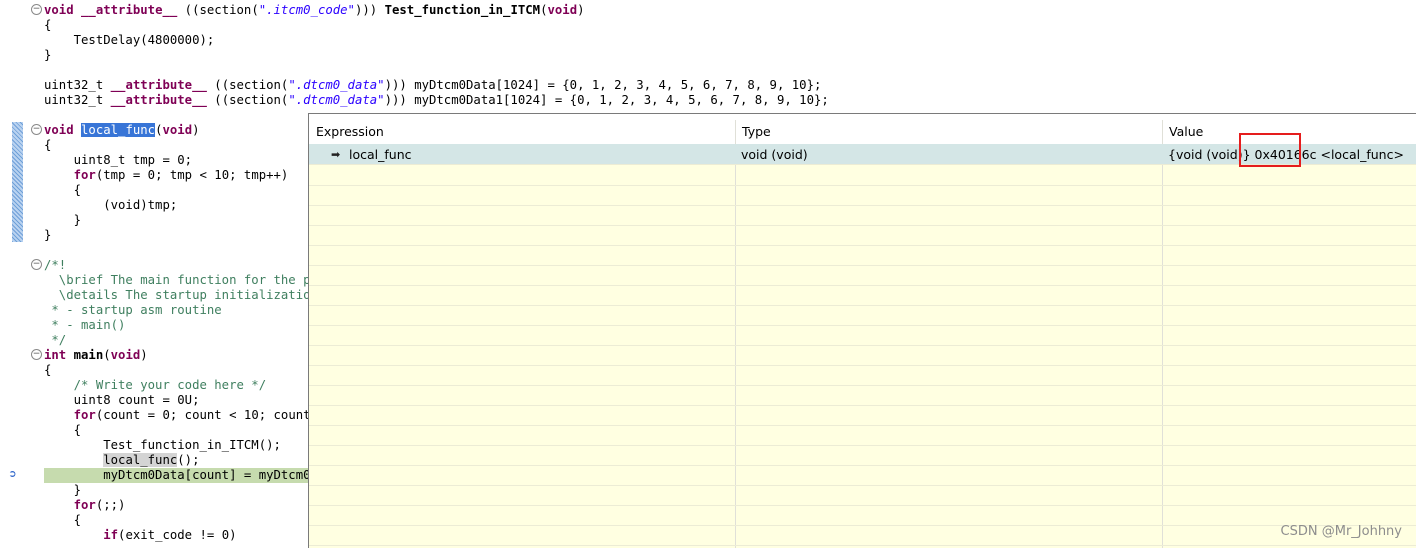 Image resolution: width=1416 pixels, height=548 pixels. What do you see at coordinates (118, 130) in the screenshot?
I see `selected-symbol: local_func` at bounding box center [118, 130].